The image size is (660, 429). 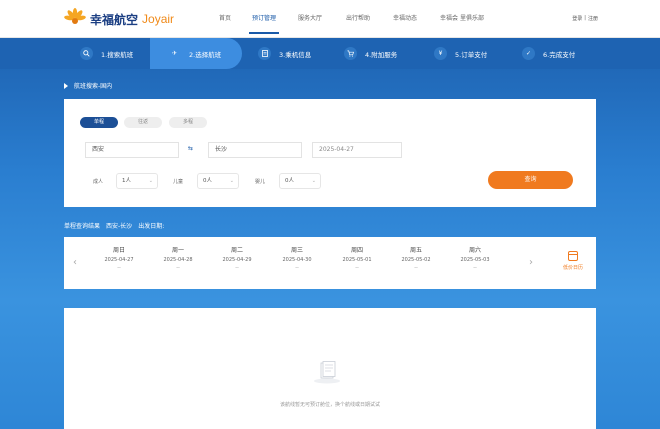 What do you see at coordinates (289, 181) in the screenshot?
I see `infant-count-value: 0人` at bounding box center [289, 181].